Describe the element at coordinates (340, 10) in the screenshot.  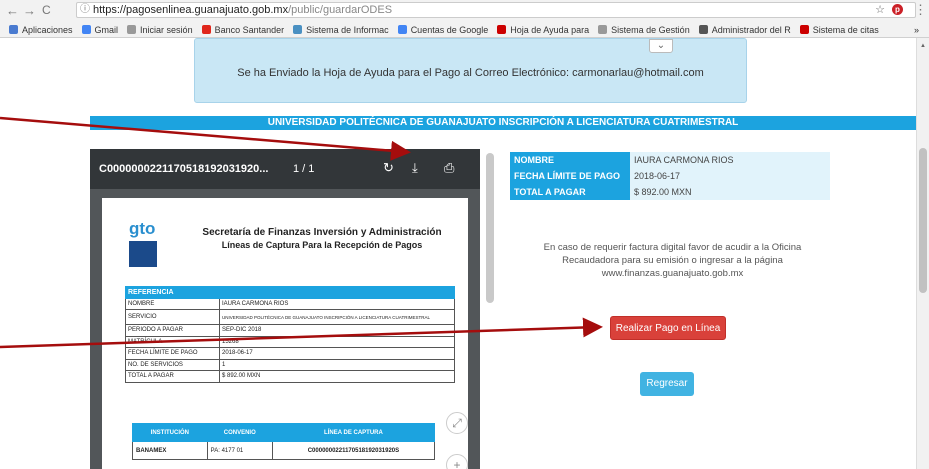
I see `url-path: /public/guardarODES` at that location.